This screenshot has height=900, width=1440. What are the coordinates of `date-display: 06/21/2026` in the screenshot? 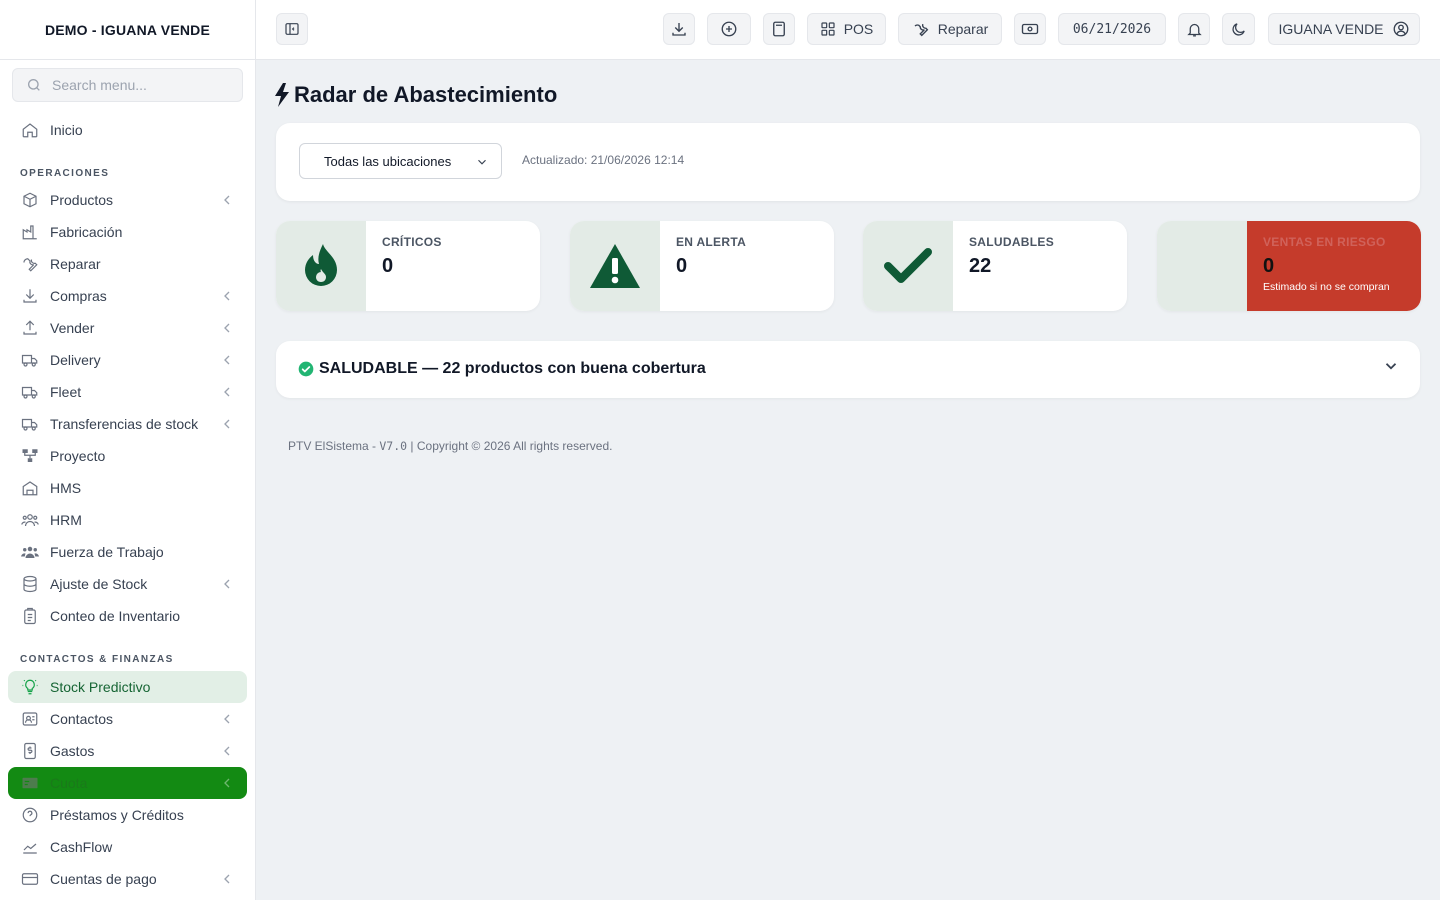 It's located at (1112, 29).